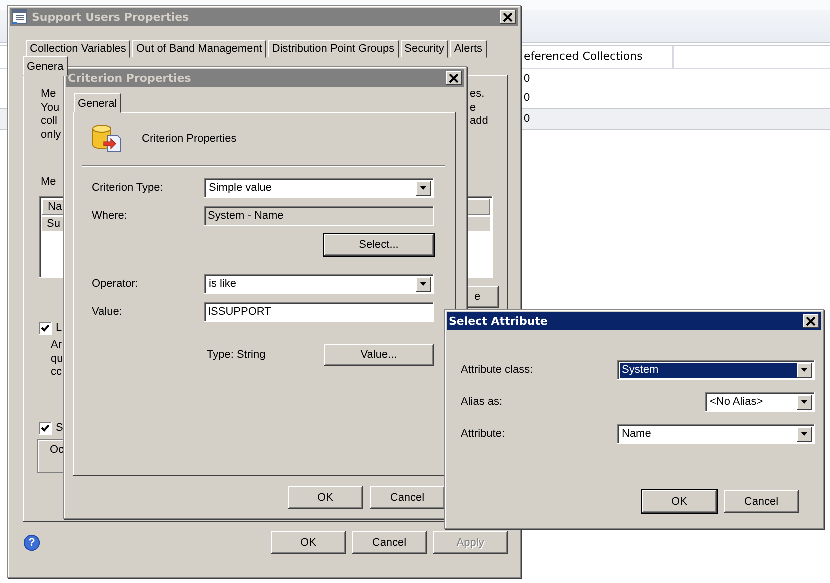 The image size is (830, 583). I want to click on attribute-dropdown: System, so click(716, 370).